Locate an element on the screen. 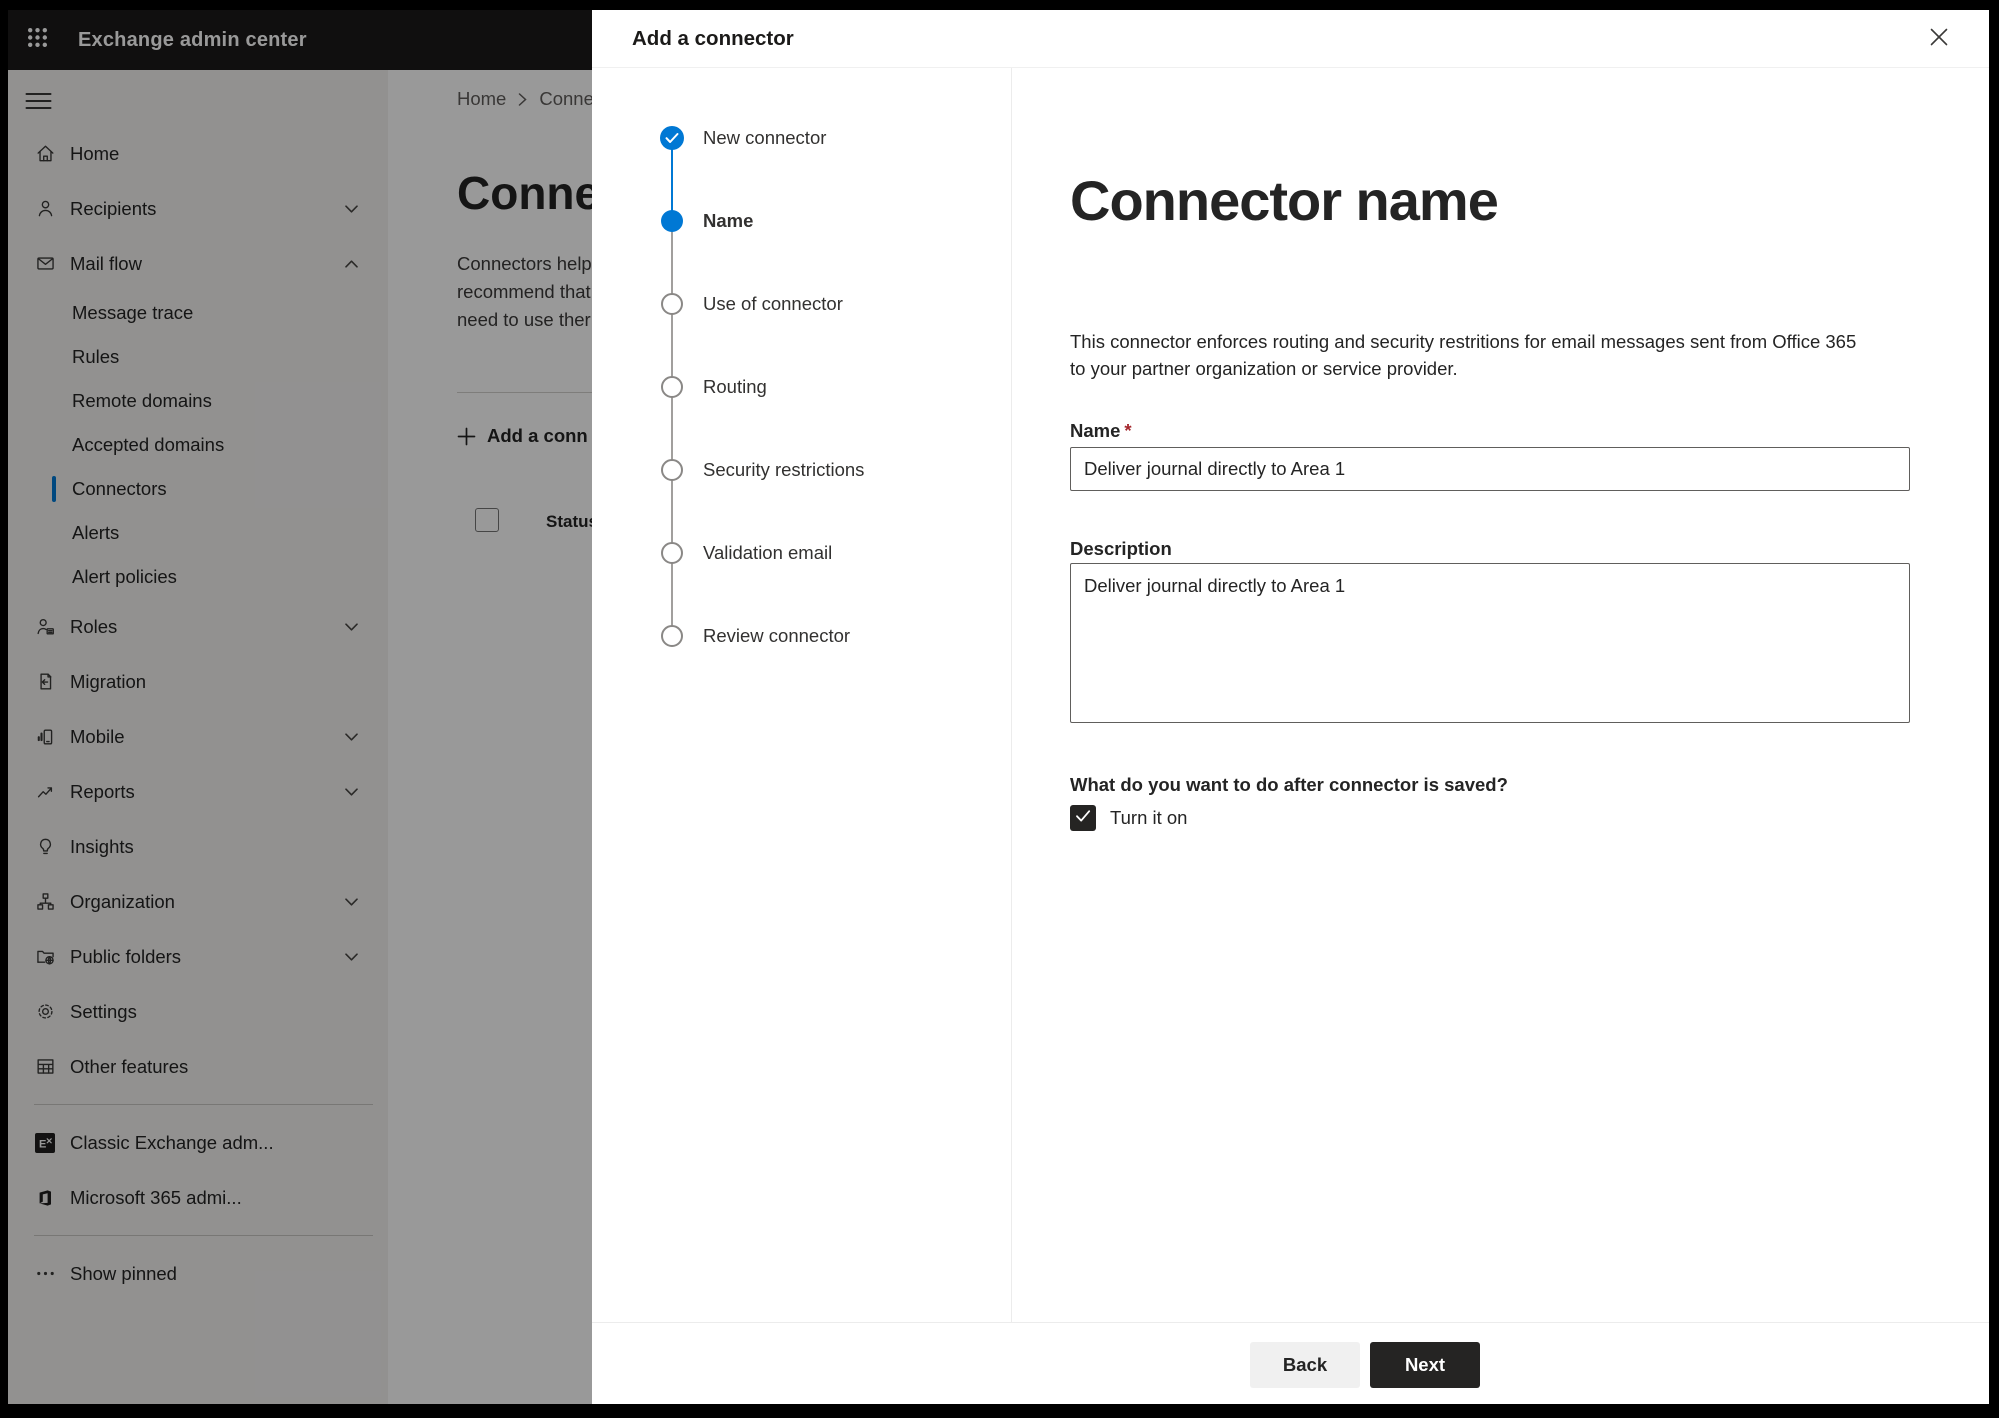 The image size is (1999, 1418). step-completed-icon is located at coordinates (672, 138).